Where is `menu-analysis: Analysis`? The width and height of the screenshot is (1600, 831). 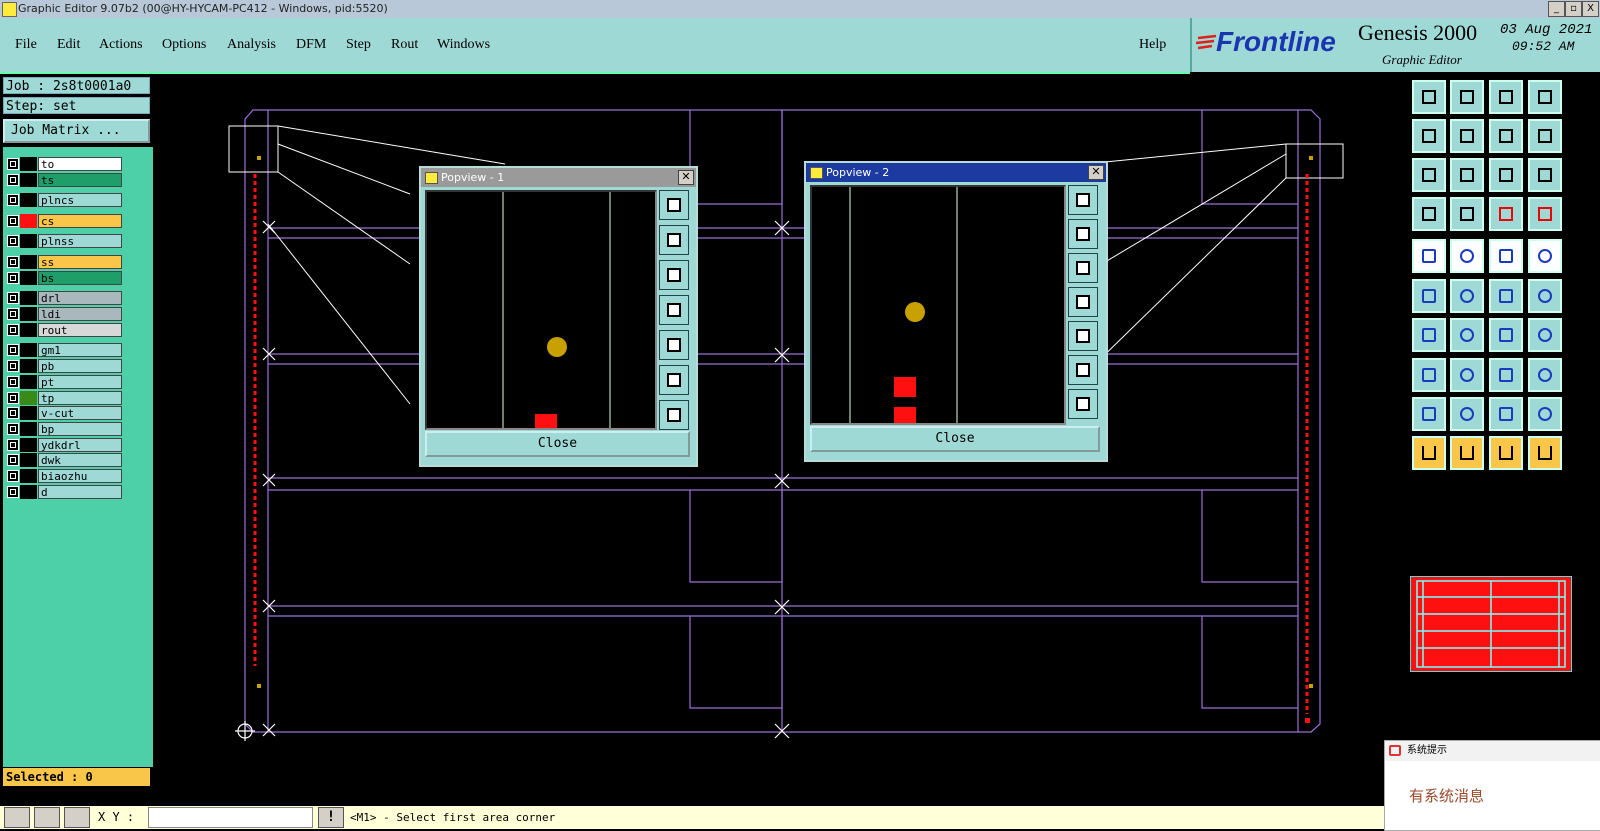
menu-analysis: Analysis is located at coordinates (251, 45).